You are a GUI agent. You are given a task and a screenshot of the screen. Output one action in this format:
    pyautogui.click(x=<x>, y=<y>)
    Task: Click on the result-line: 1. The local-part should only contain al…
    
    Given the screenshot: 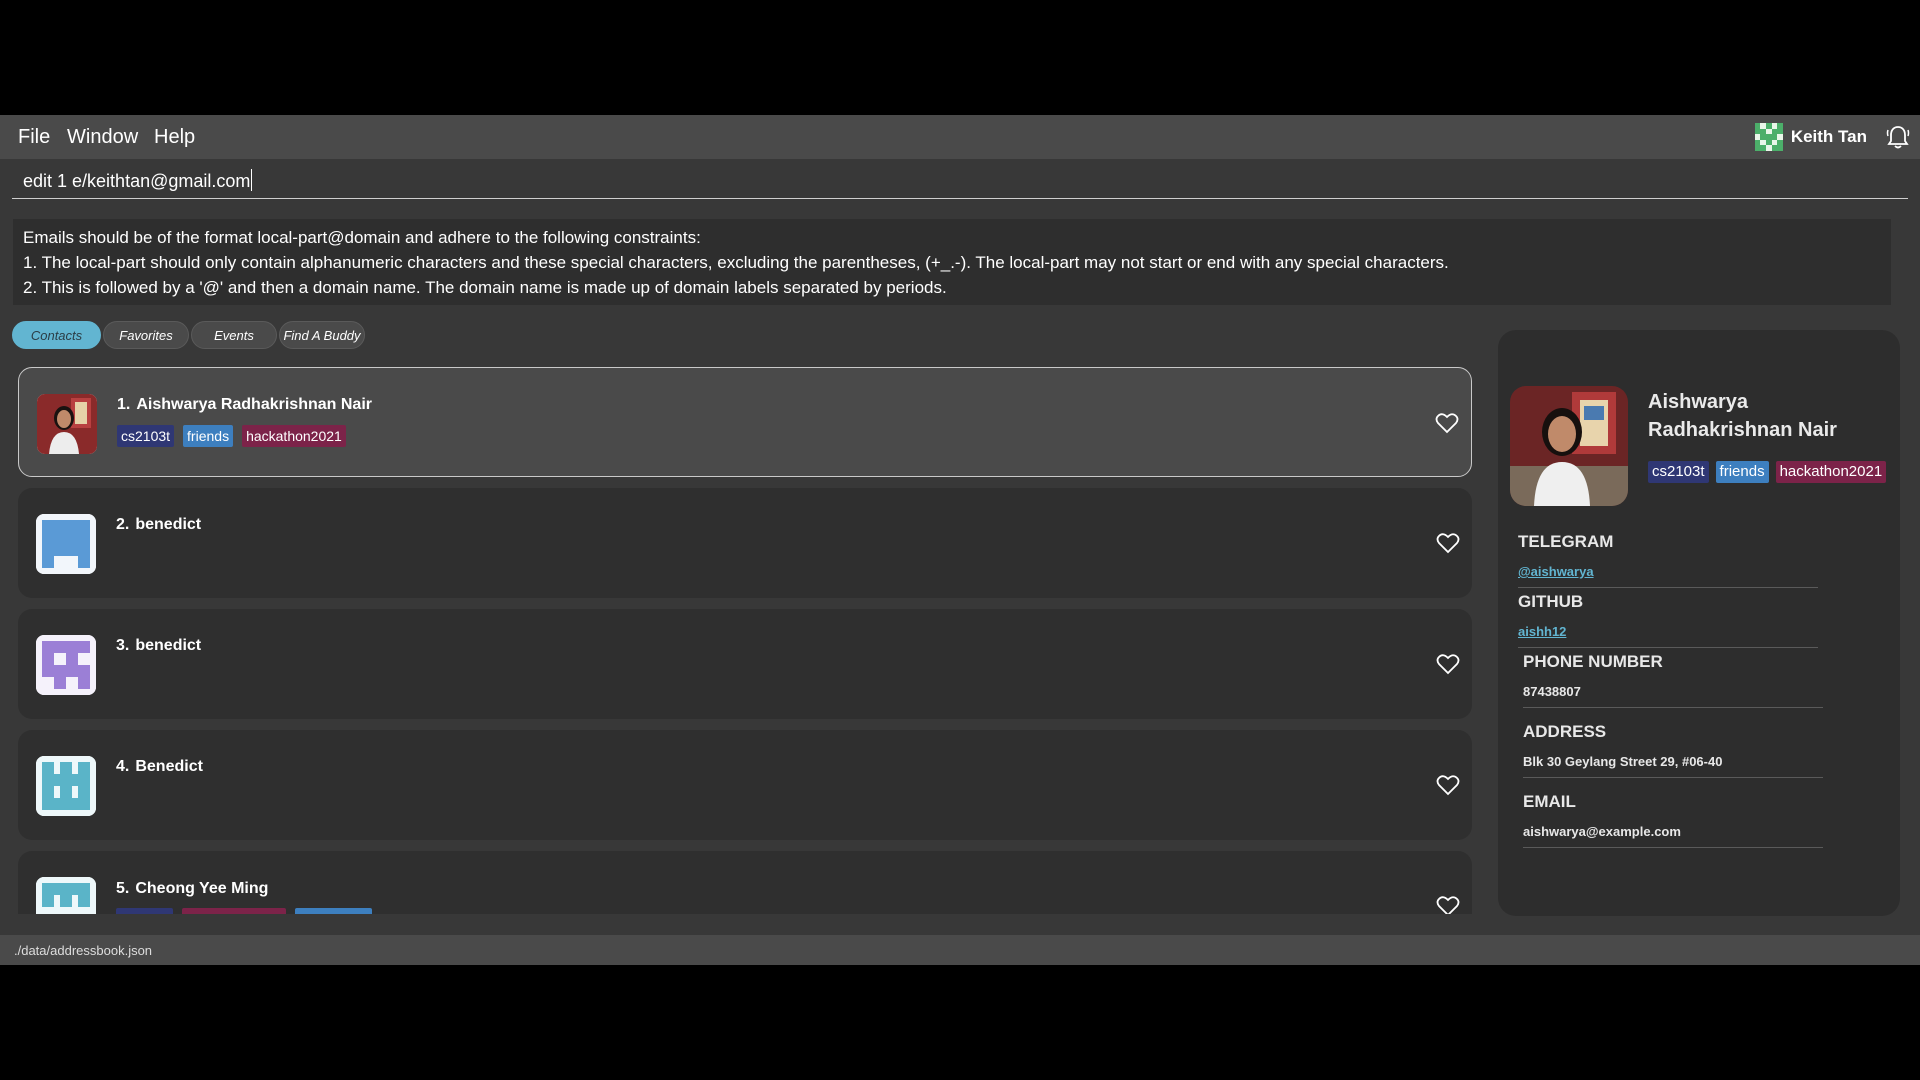 What is the action you would take?
    pyautogui.click(x=736, y=262)
    